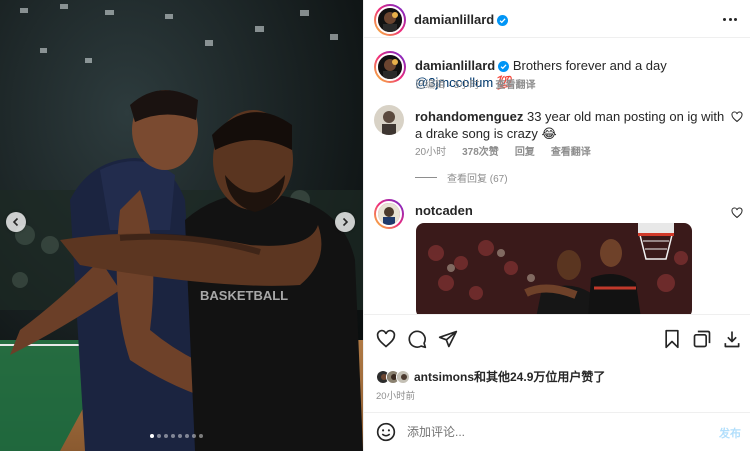 The image size is (750, 451). What do you see at coordinates (426, 177) in the screenshot?
I see `replies-divider` at bounding box center [426, 177].